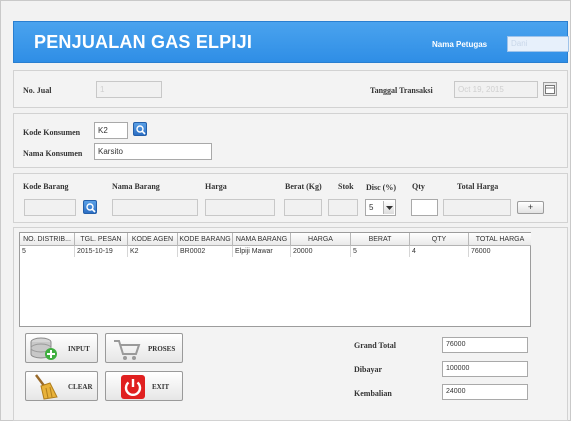  I want to click on consumer-name-field: Karsito, so click(153, 151).